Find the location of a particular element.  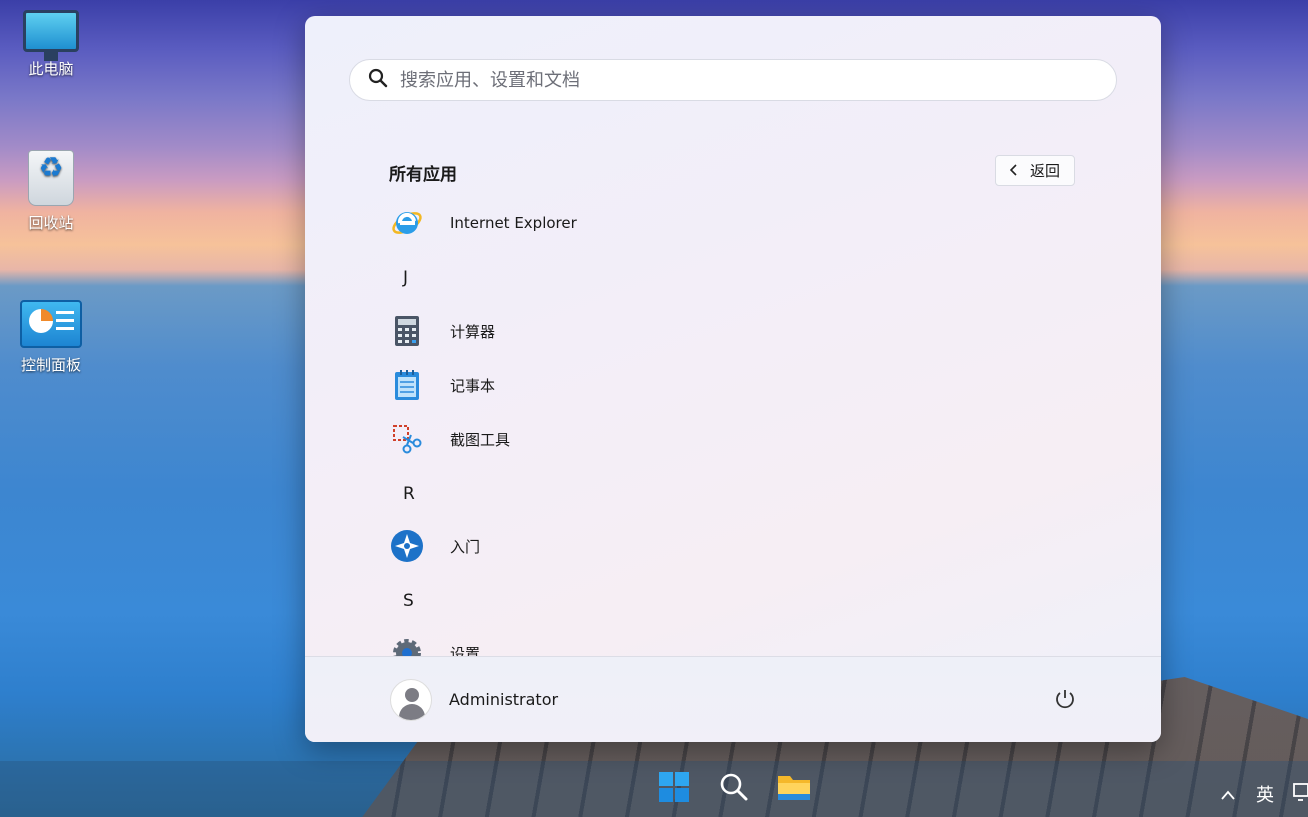

app-label: 记事本 is located at coordinates (473, 385).